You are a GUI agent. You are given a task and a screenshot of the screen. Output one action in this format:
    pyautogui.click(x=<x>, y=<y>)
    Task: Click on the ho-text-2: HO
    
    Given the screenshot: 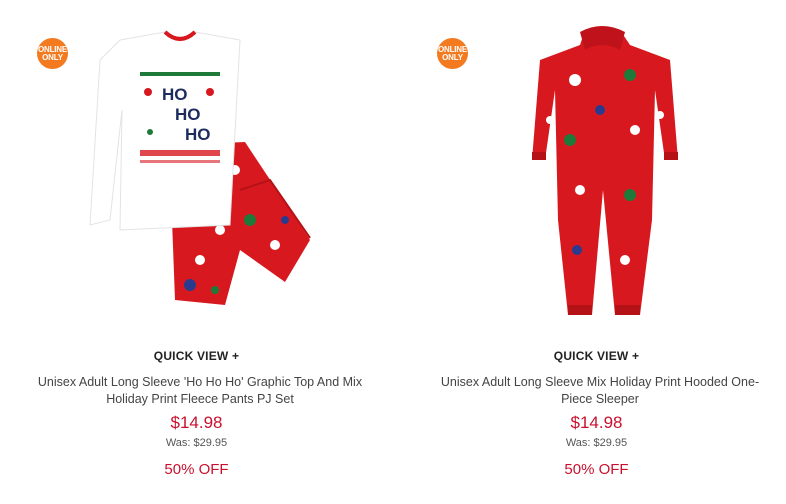 What is the action you would take?
    pyautogui.click(x=188, y=114)
    